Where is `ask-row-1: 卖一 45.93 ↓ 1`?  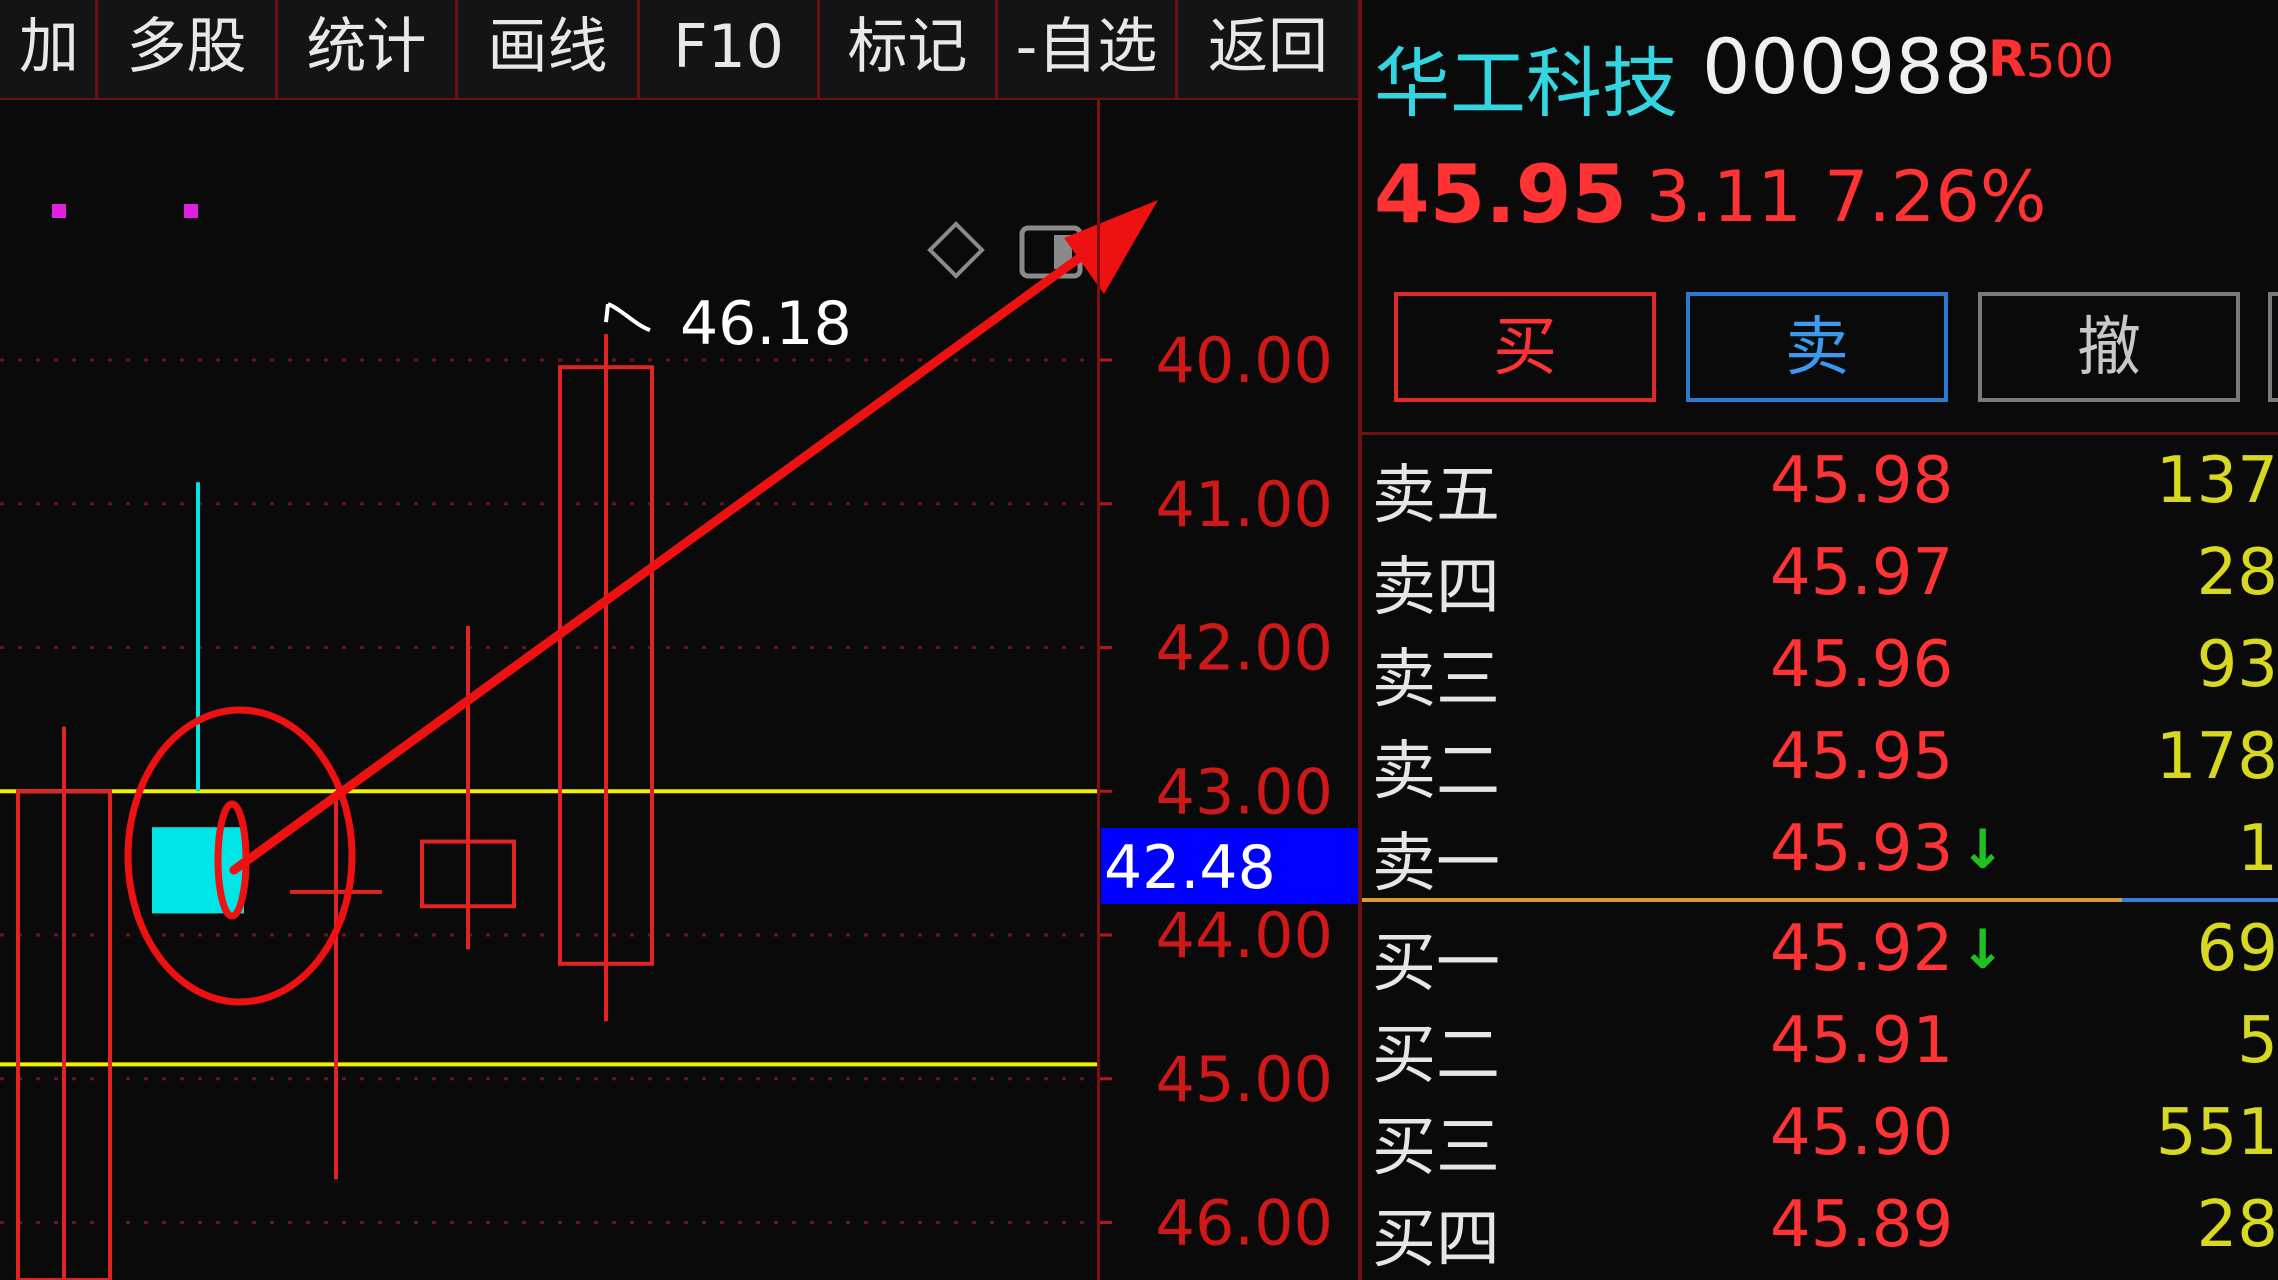
ask-row-1: 卖一 45.93 ↓ 1 is located at coordinates (1820, 852).